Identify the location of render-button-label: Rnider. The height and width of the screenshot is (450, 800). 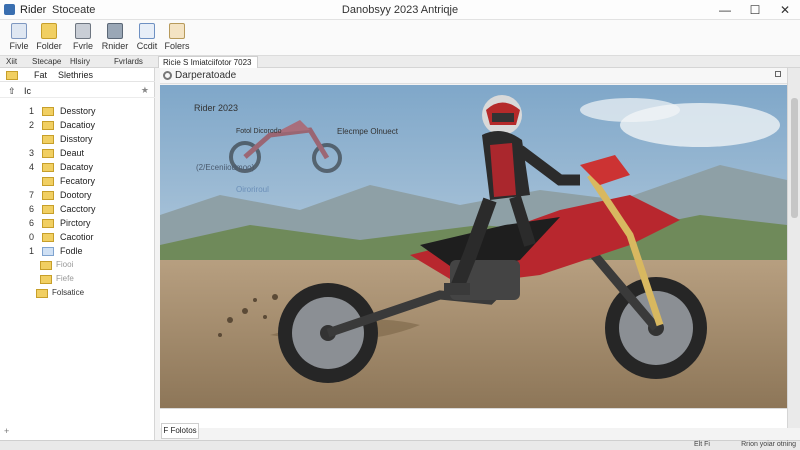
(115, 46).